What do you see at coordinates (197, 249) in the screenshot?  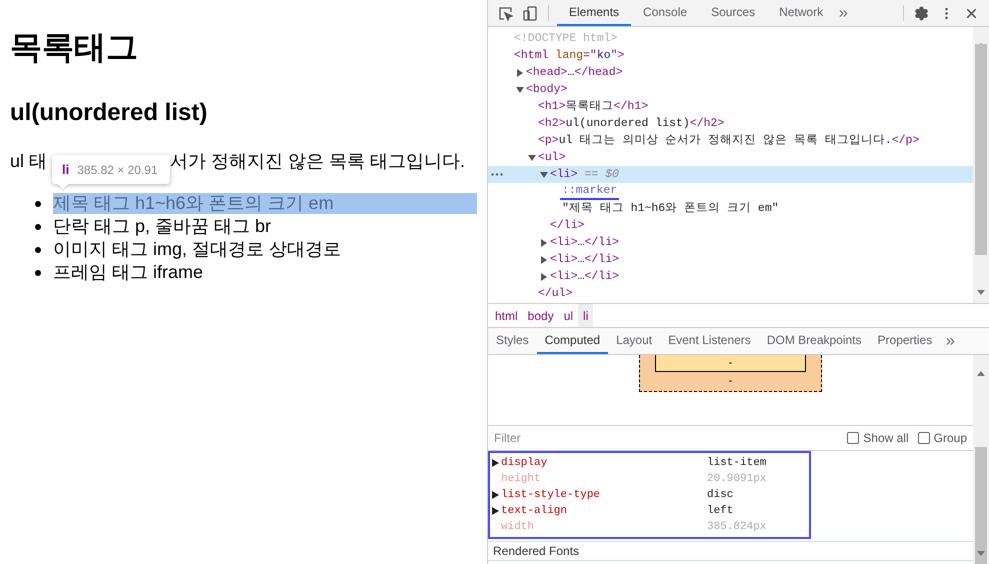 I see `list-item: 이미지 태그 img, 절대경로 상대경로` at bounding box center [197, 249].